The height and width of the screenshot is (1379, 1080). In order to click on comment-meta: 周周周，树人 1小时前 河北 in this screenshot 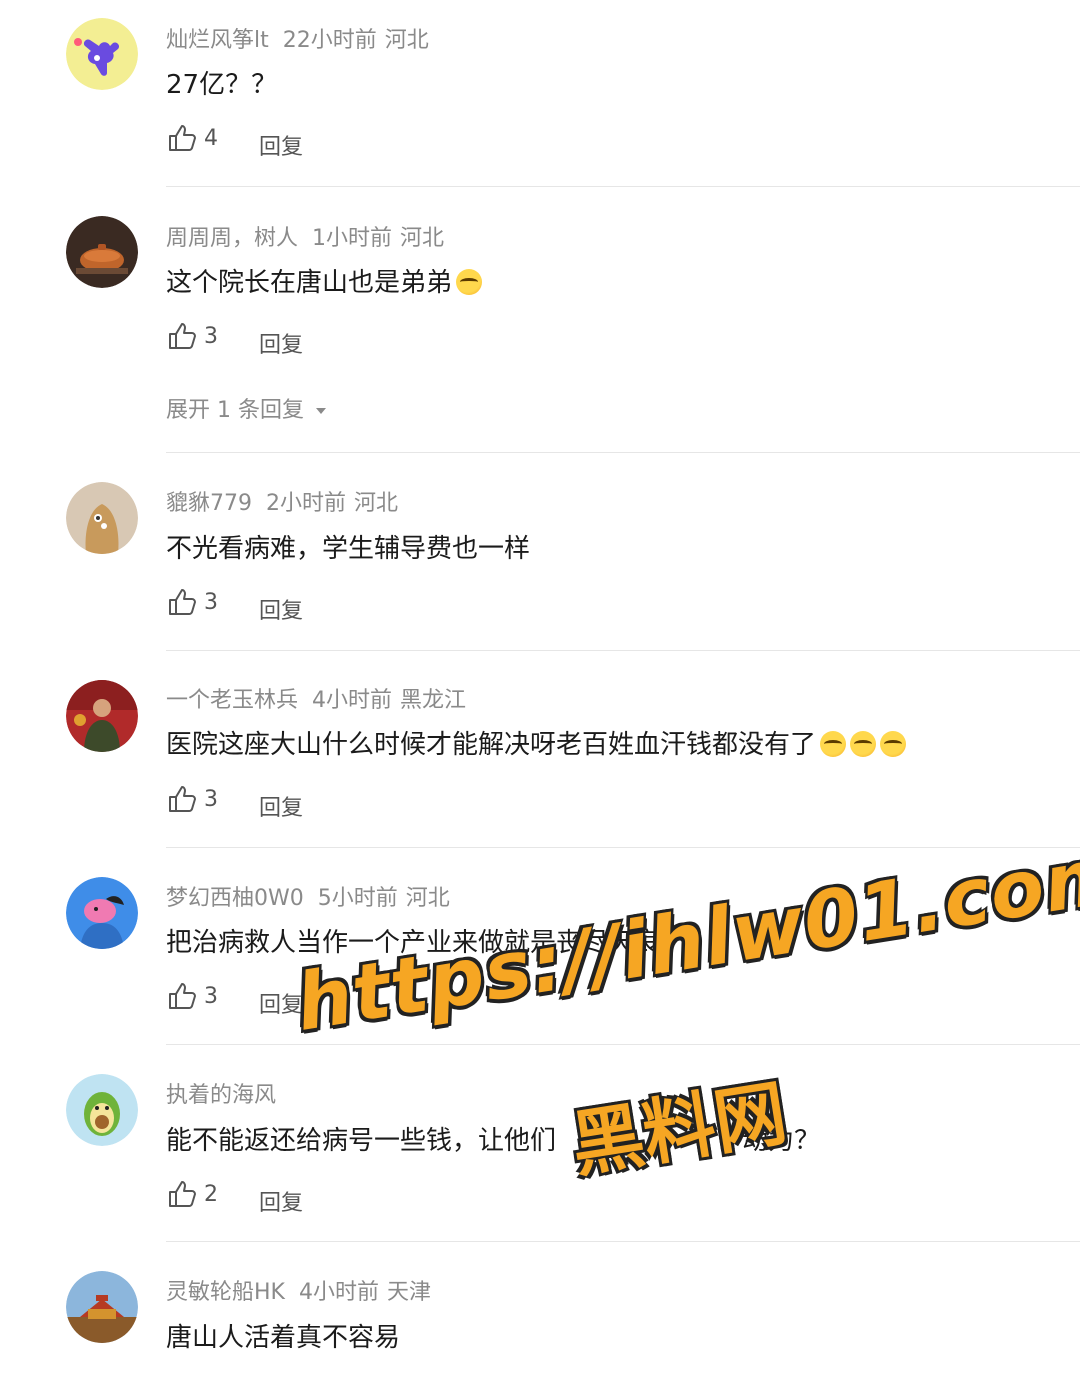, I will do `click(305, 236)`.